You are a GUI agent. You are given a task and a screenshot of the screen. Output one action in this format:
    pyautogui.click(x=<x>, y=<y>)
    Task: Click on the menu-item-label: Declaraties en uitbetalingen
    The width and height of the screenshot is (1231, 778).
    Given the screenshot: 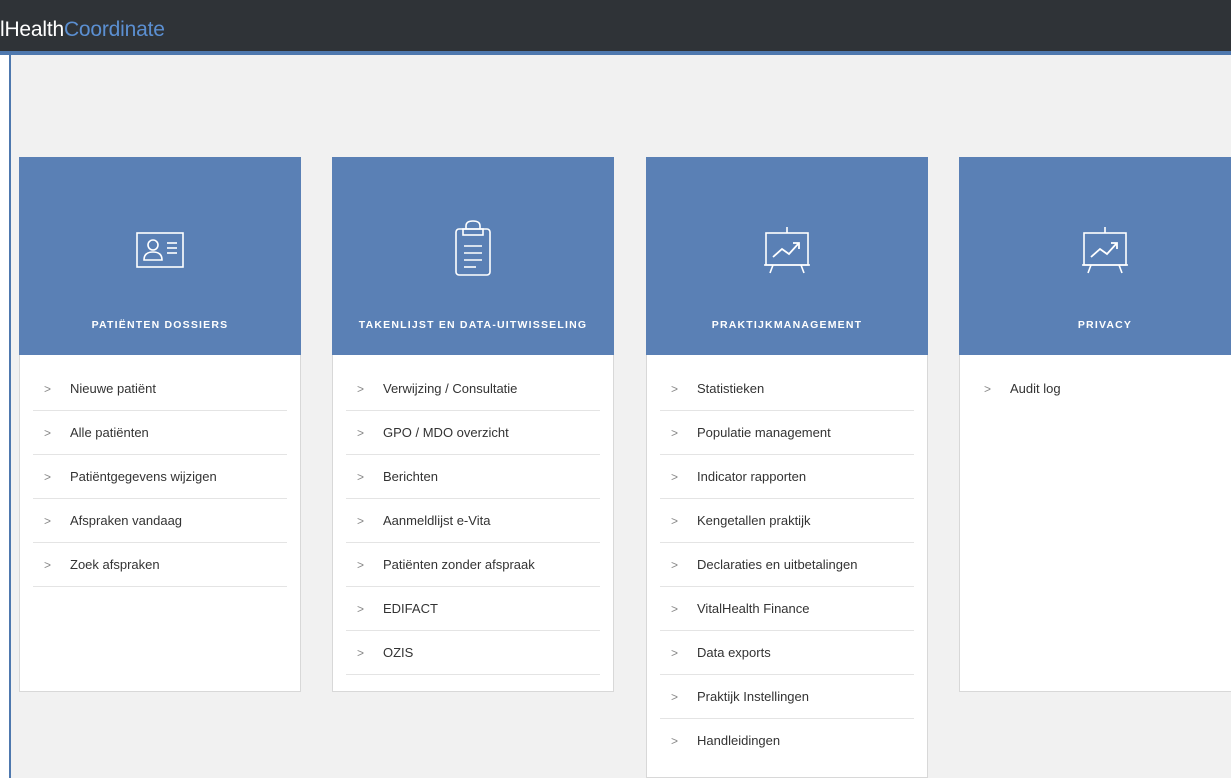 What is the action you would take?
    pyautogui.click(x=777, y=564)
    